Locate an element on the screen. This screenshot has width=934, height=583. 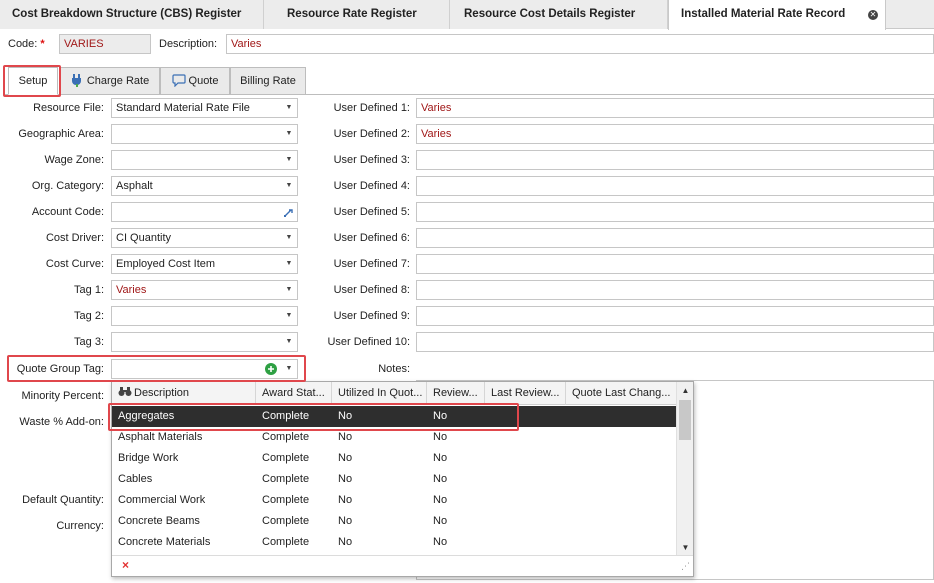
grid-row: Bridge Work Complete No No is located at coordinates (394, 458).